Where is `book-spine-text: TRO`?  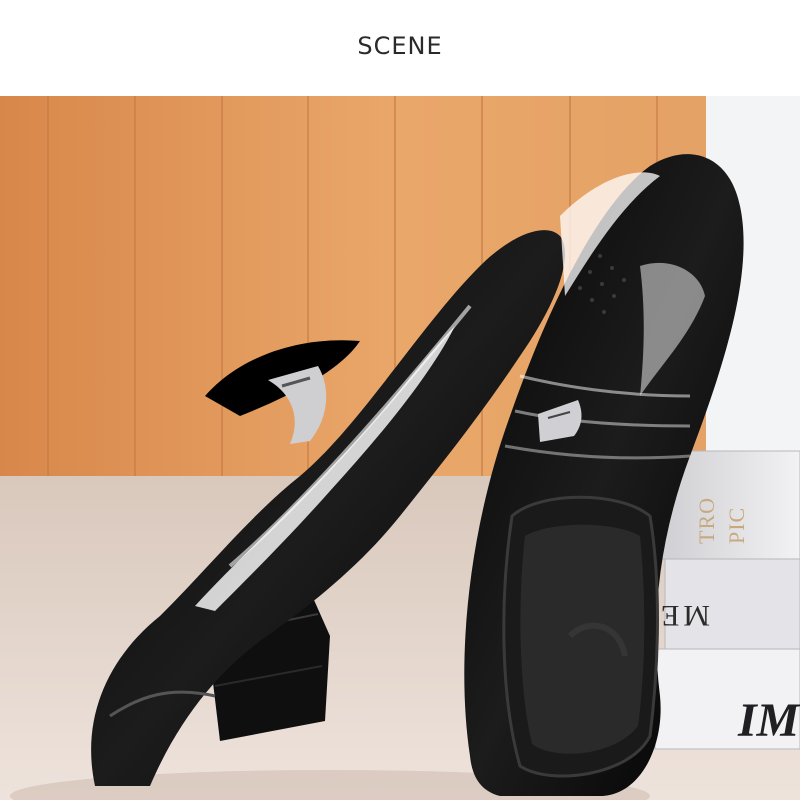
book-spine-text: TRO is located at coordinates (706, 520).